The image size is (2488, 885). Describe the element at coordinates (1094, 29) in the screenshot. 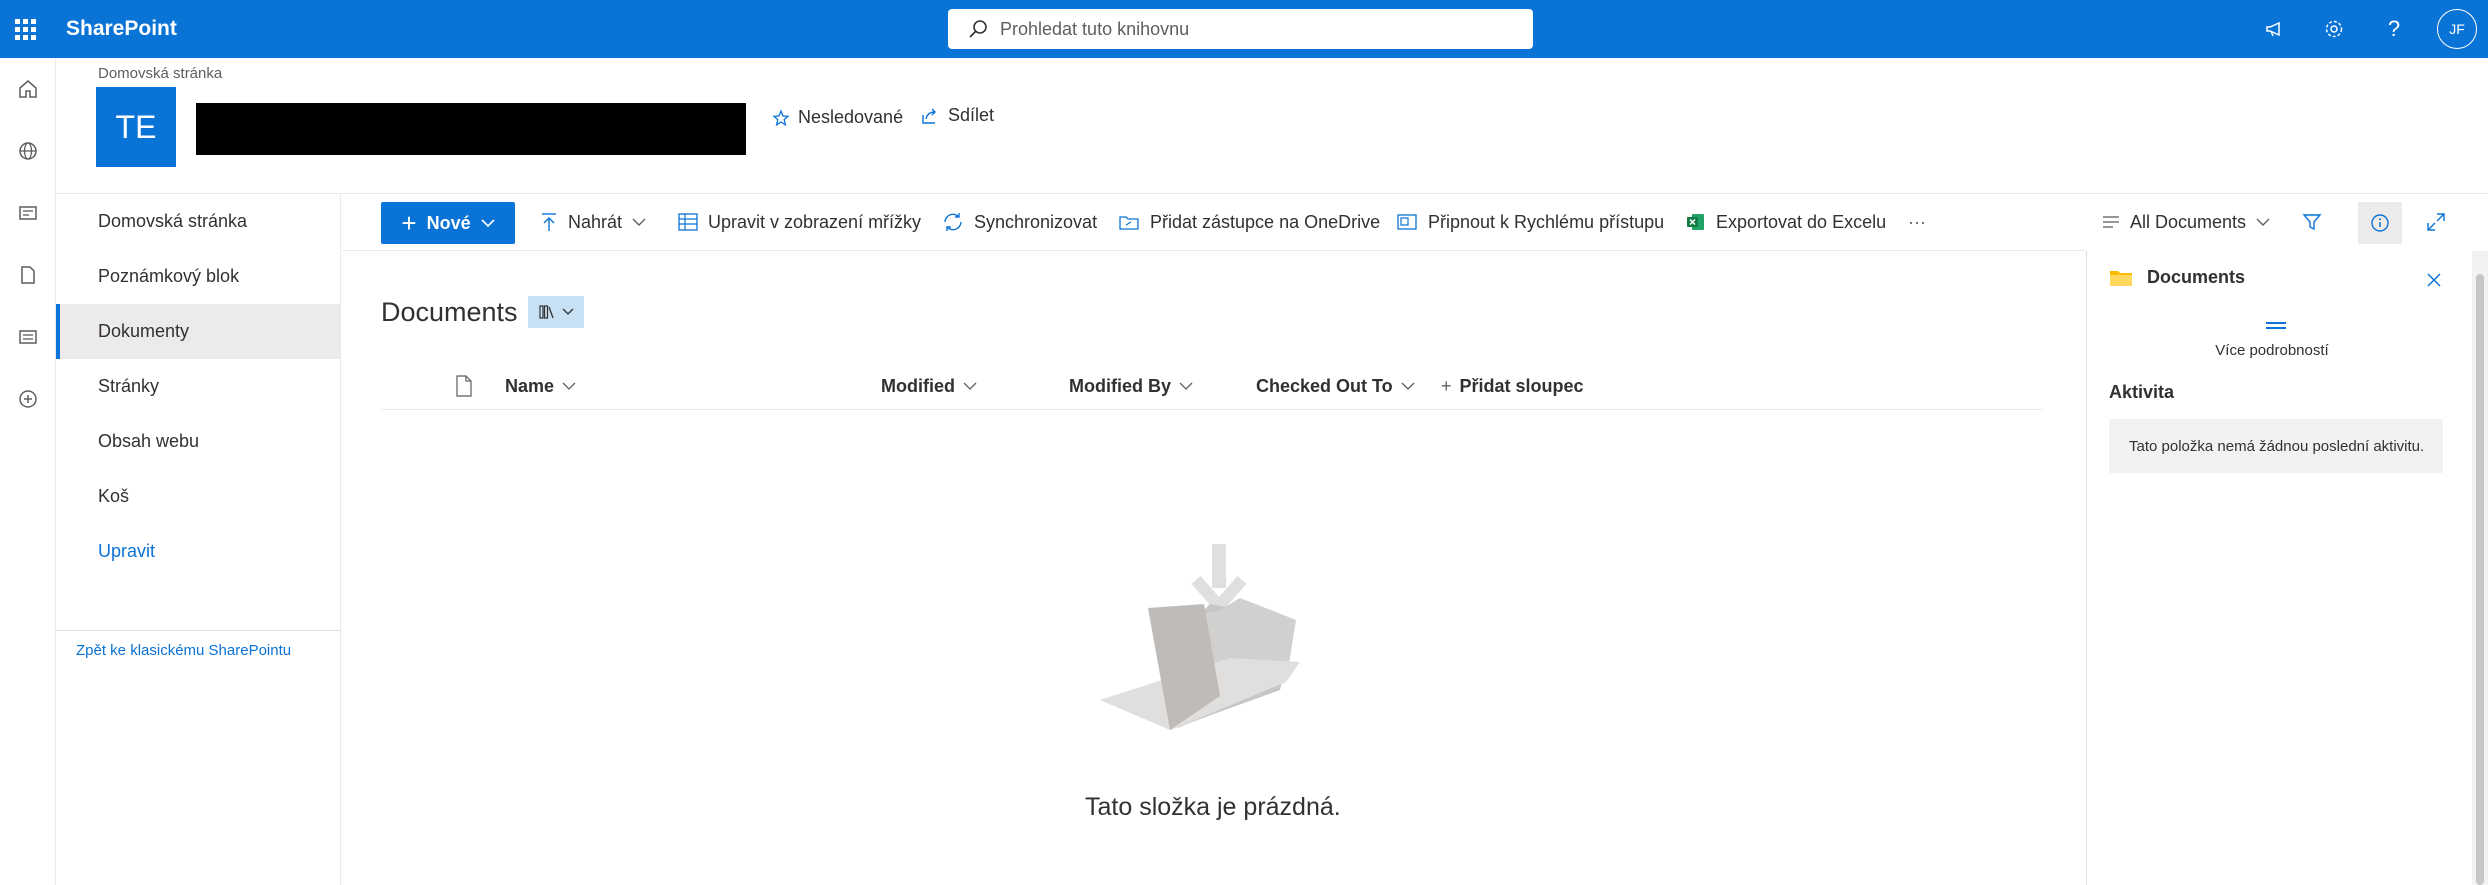

I see `search-input: Prohledat tuto knihovnu` at that location.